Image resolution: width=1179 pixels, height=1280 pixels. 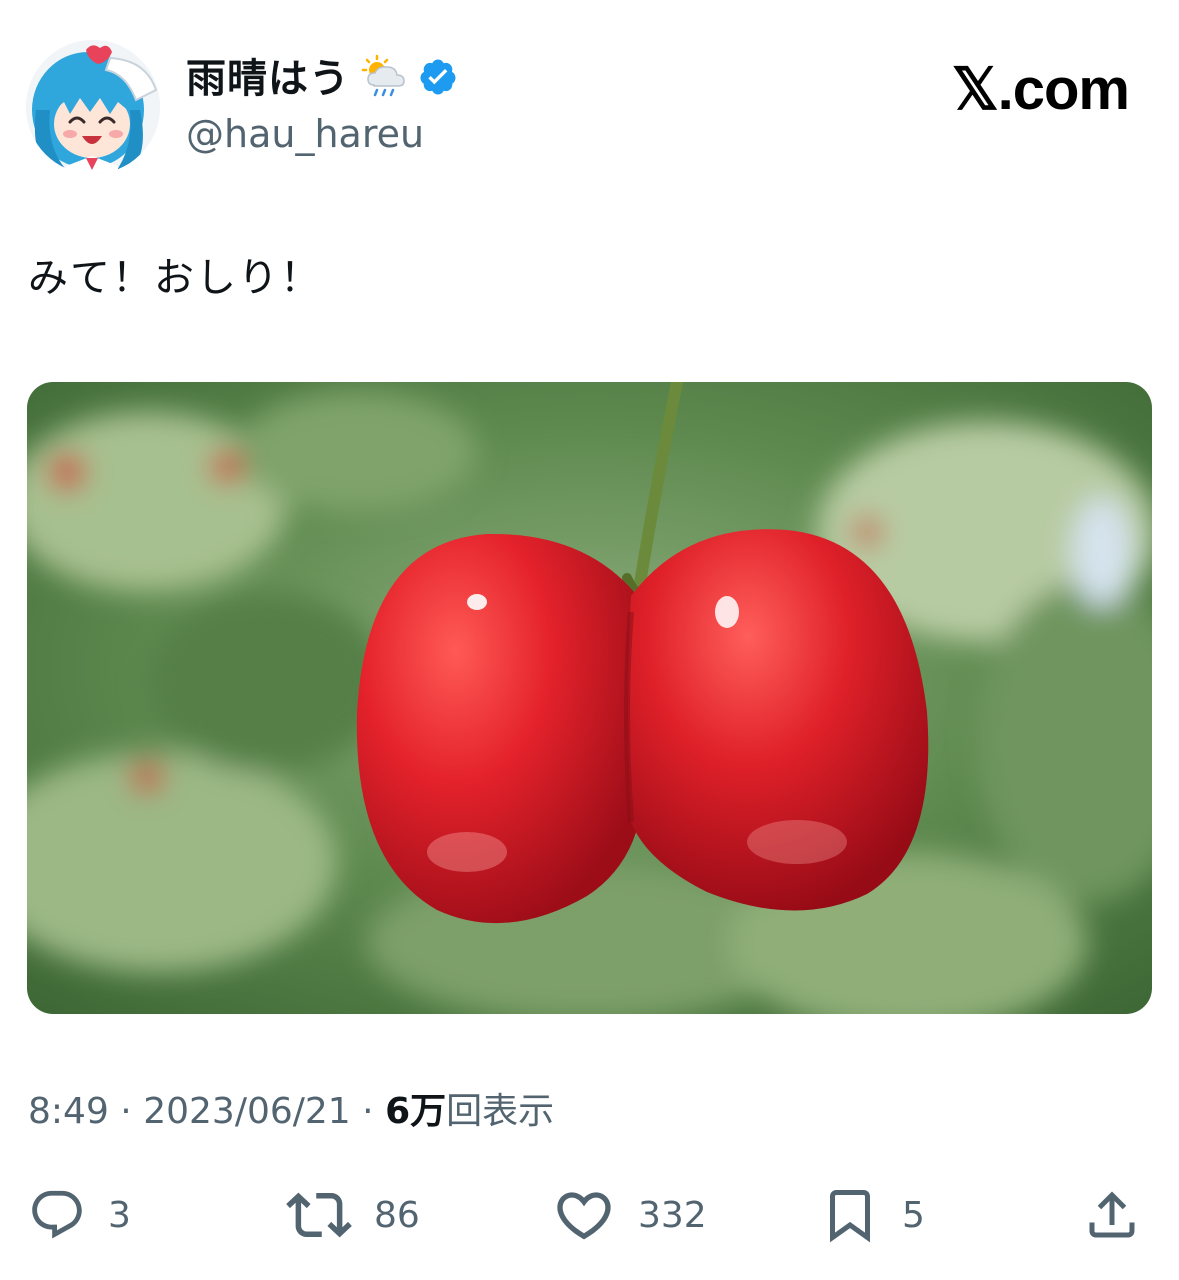 I want to click on reply-button: 3, so click(x=79, y=1215).